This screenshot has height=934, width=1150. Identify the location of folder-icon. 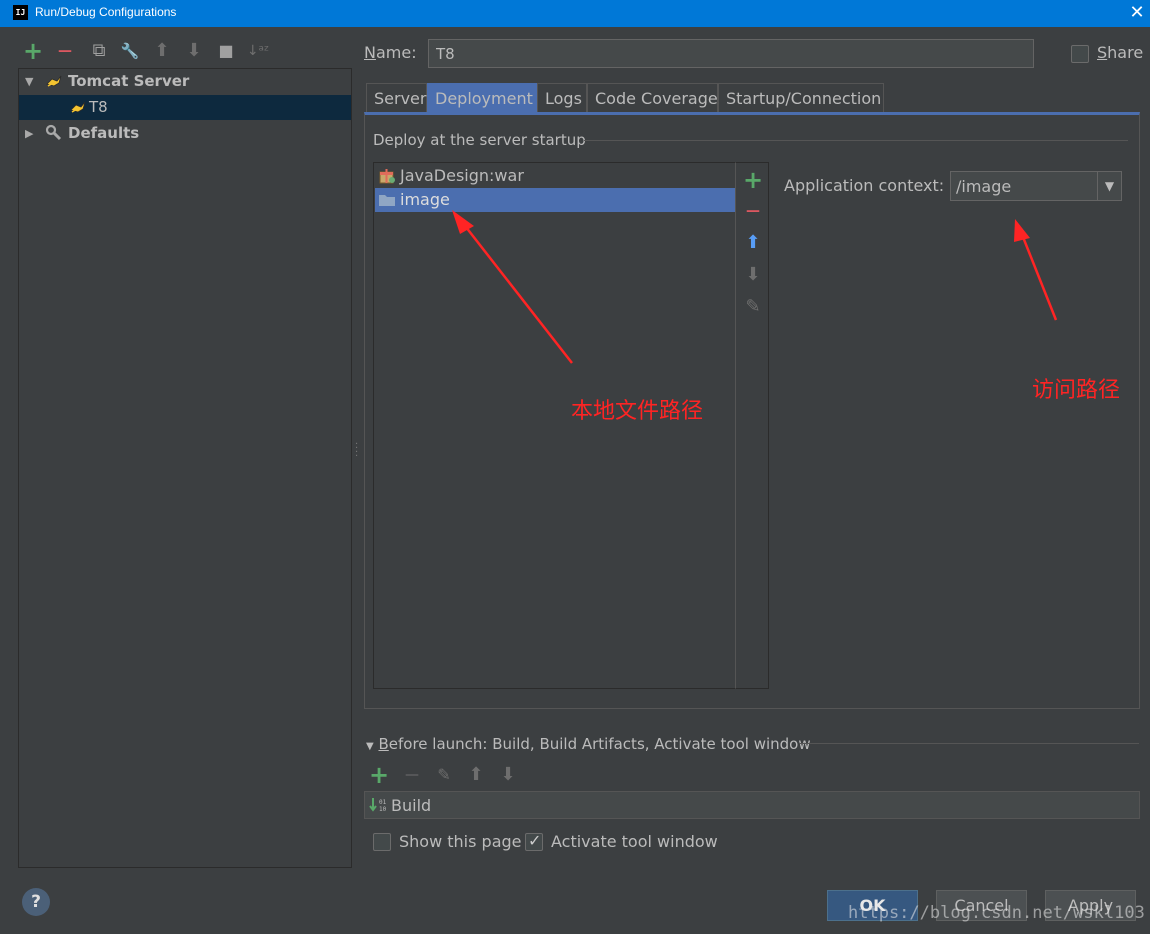
(387, 200).